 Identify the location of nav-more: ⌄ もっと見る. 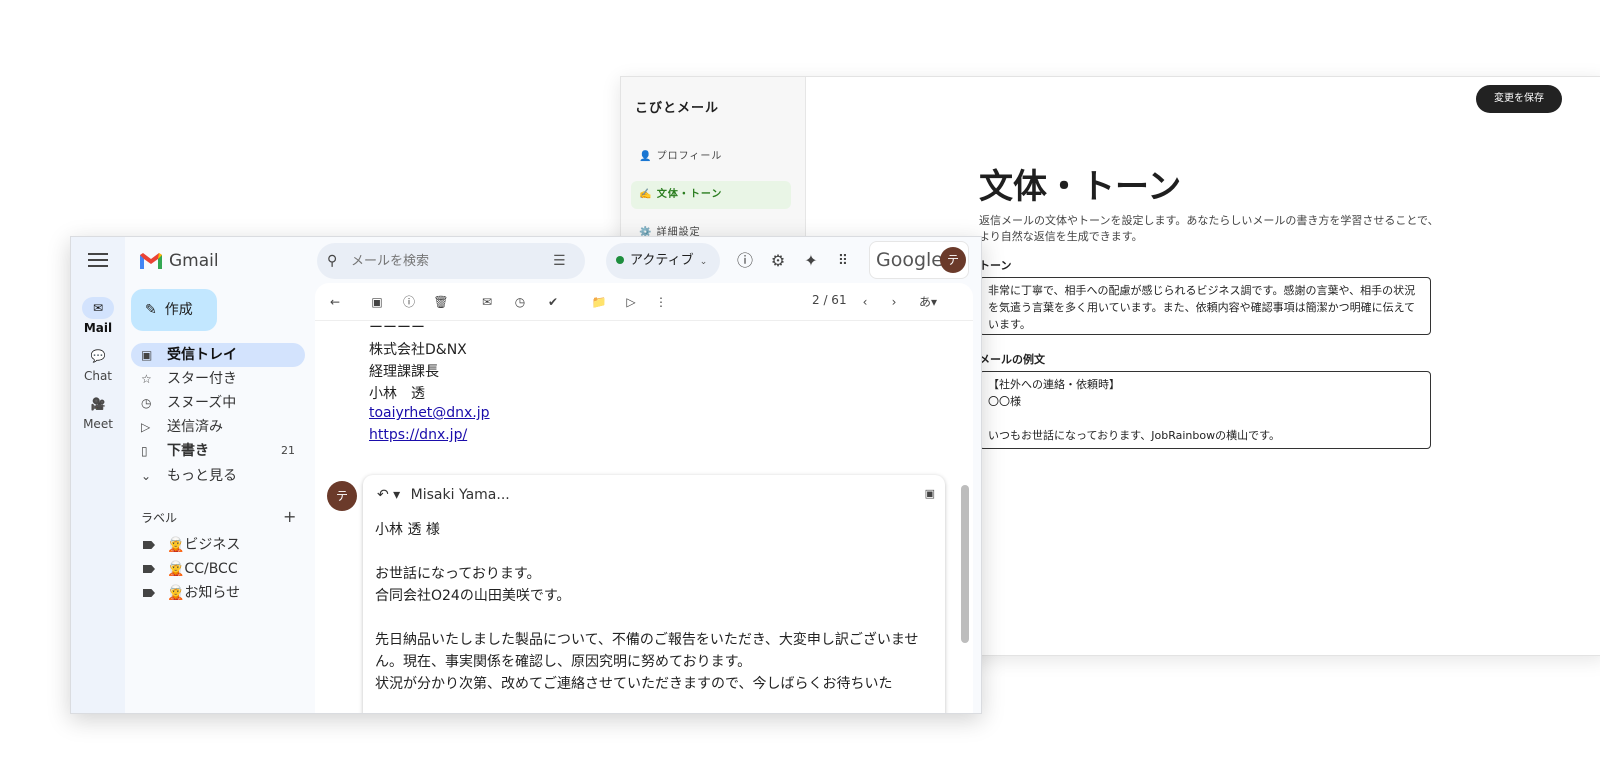
(218, 476).